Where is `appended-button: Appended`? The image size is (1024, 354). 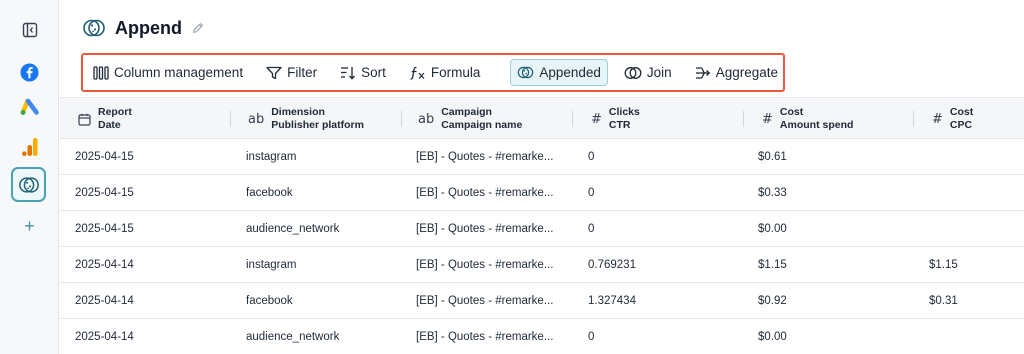 appended-button: Appended is located at coordinates (559, 72).